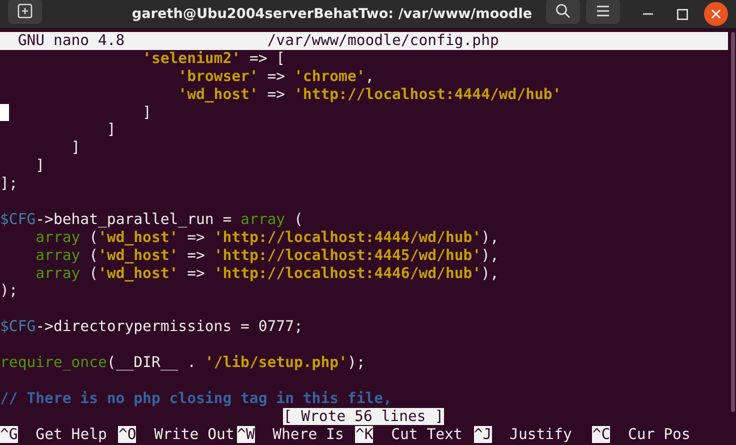 Image resolution: width=736 pixels, height=445 pixels. I want to click on shortcut-label: Get Help, so click(71, 434).